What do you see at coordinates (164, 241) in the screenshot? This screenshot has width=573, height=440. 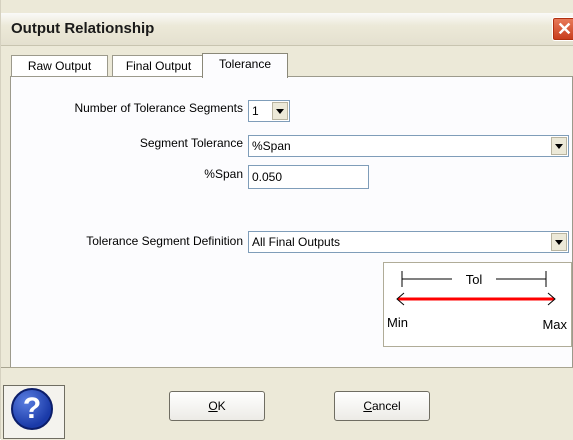 I see `segment-definition-label: Tolerance Segment Definition` at bounding box center [164, 241].